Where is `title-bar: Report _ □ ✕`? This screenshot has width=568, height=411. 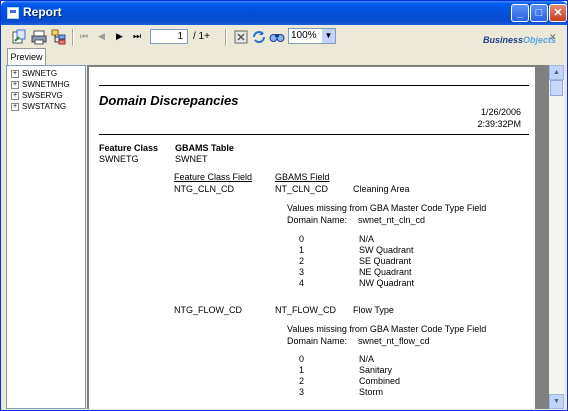 title-bar: Report _ □ ✕ is located at coordinates (284, 13).